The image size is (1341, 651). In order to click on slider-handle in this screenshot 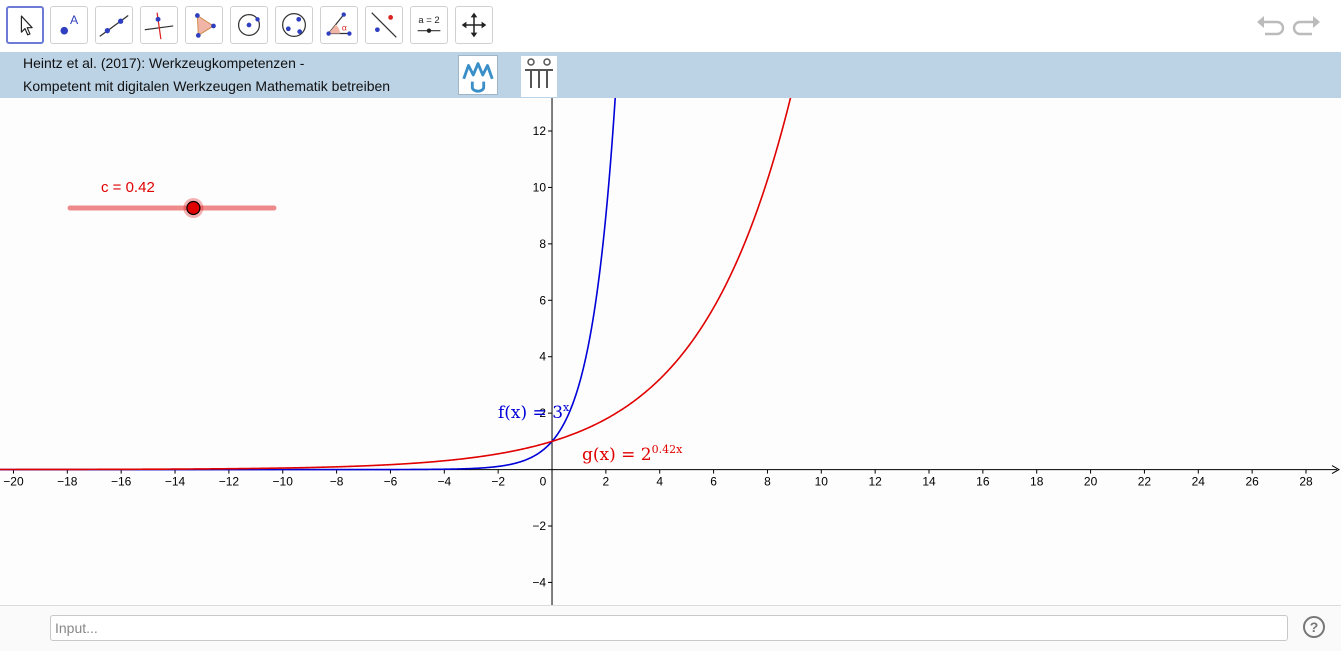, I will do `click(193, 208)`.